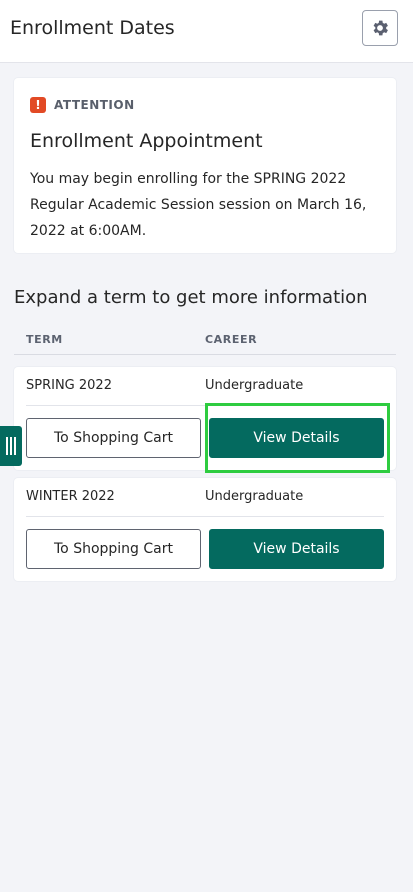 This screenshot has height=892, width=413. I want to click on side-panel-handle, so click(11, 446).